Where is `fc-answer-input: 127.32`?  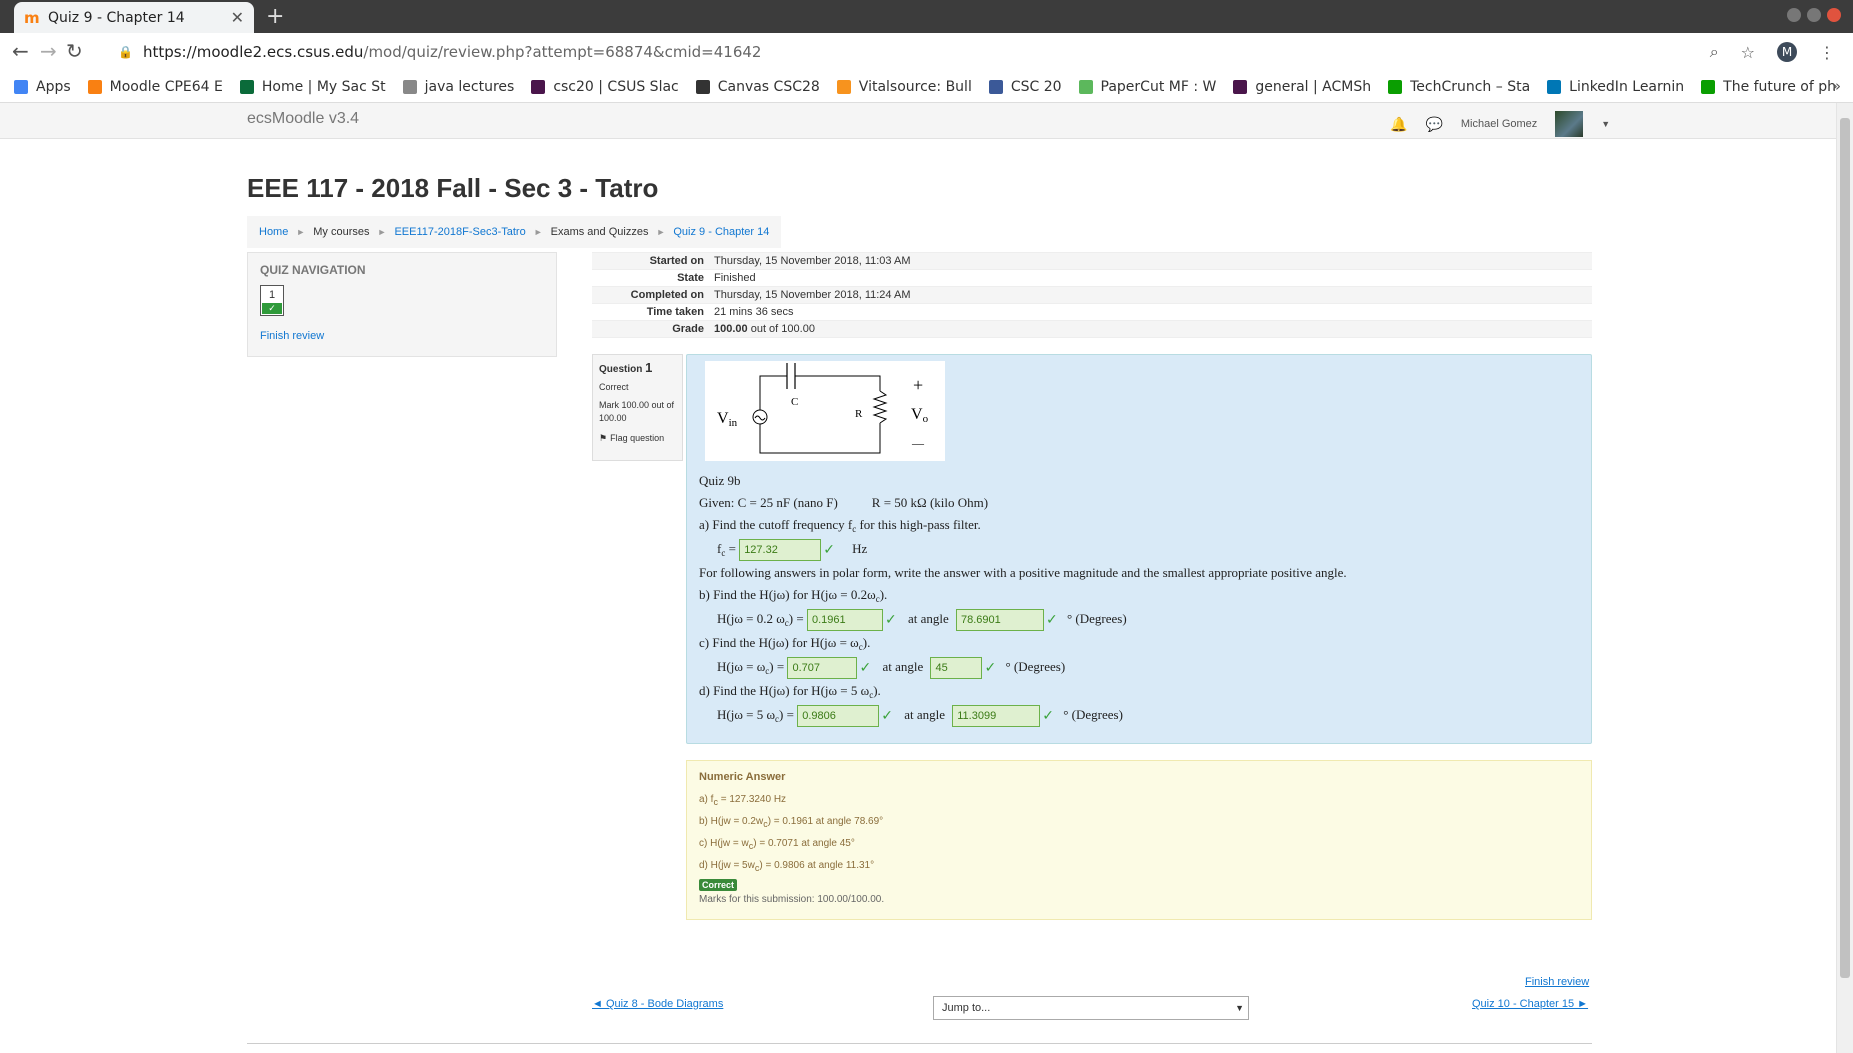 fc-answer-input: 127.32 is located at coordinates (780, 550).